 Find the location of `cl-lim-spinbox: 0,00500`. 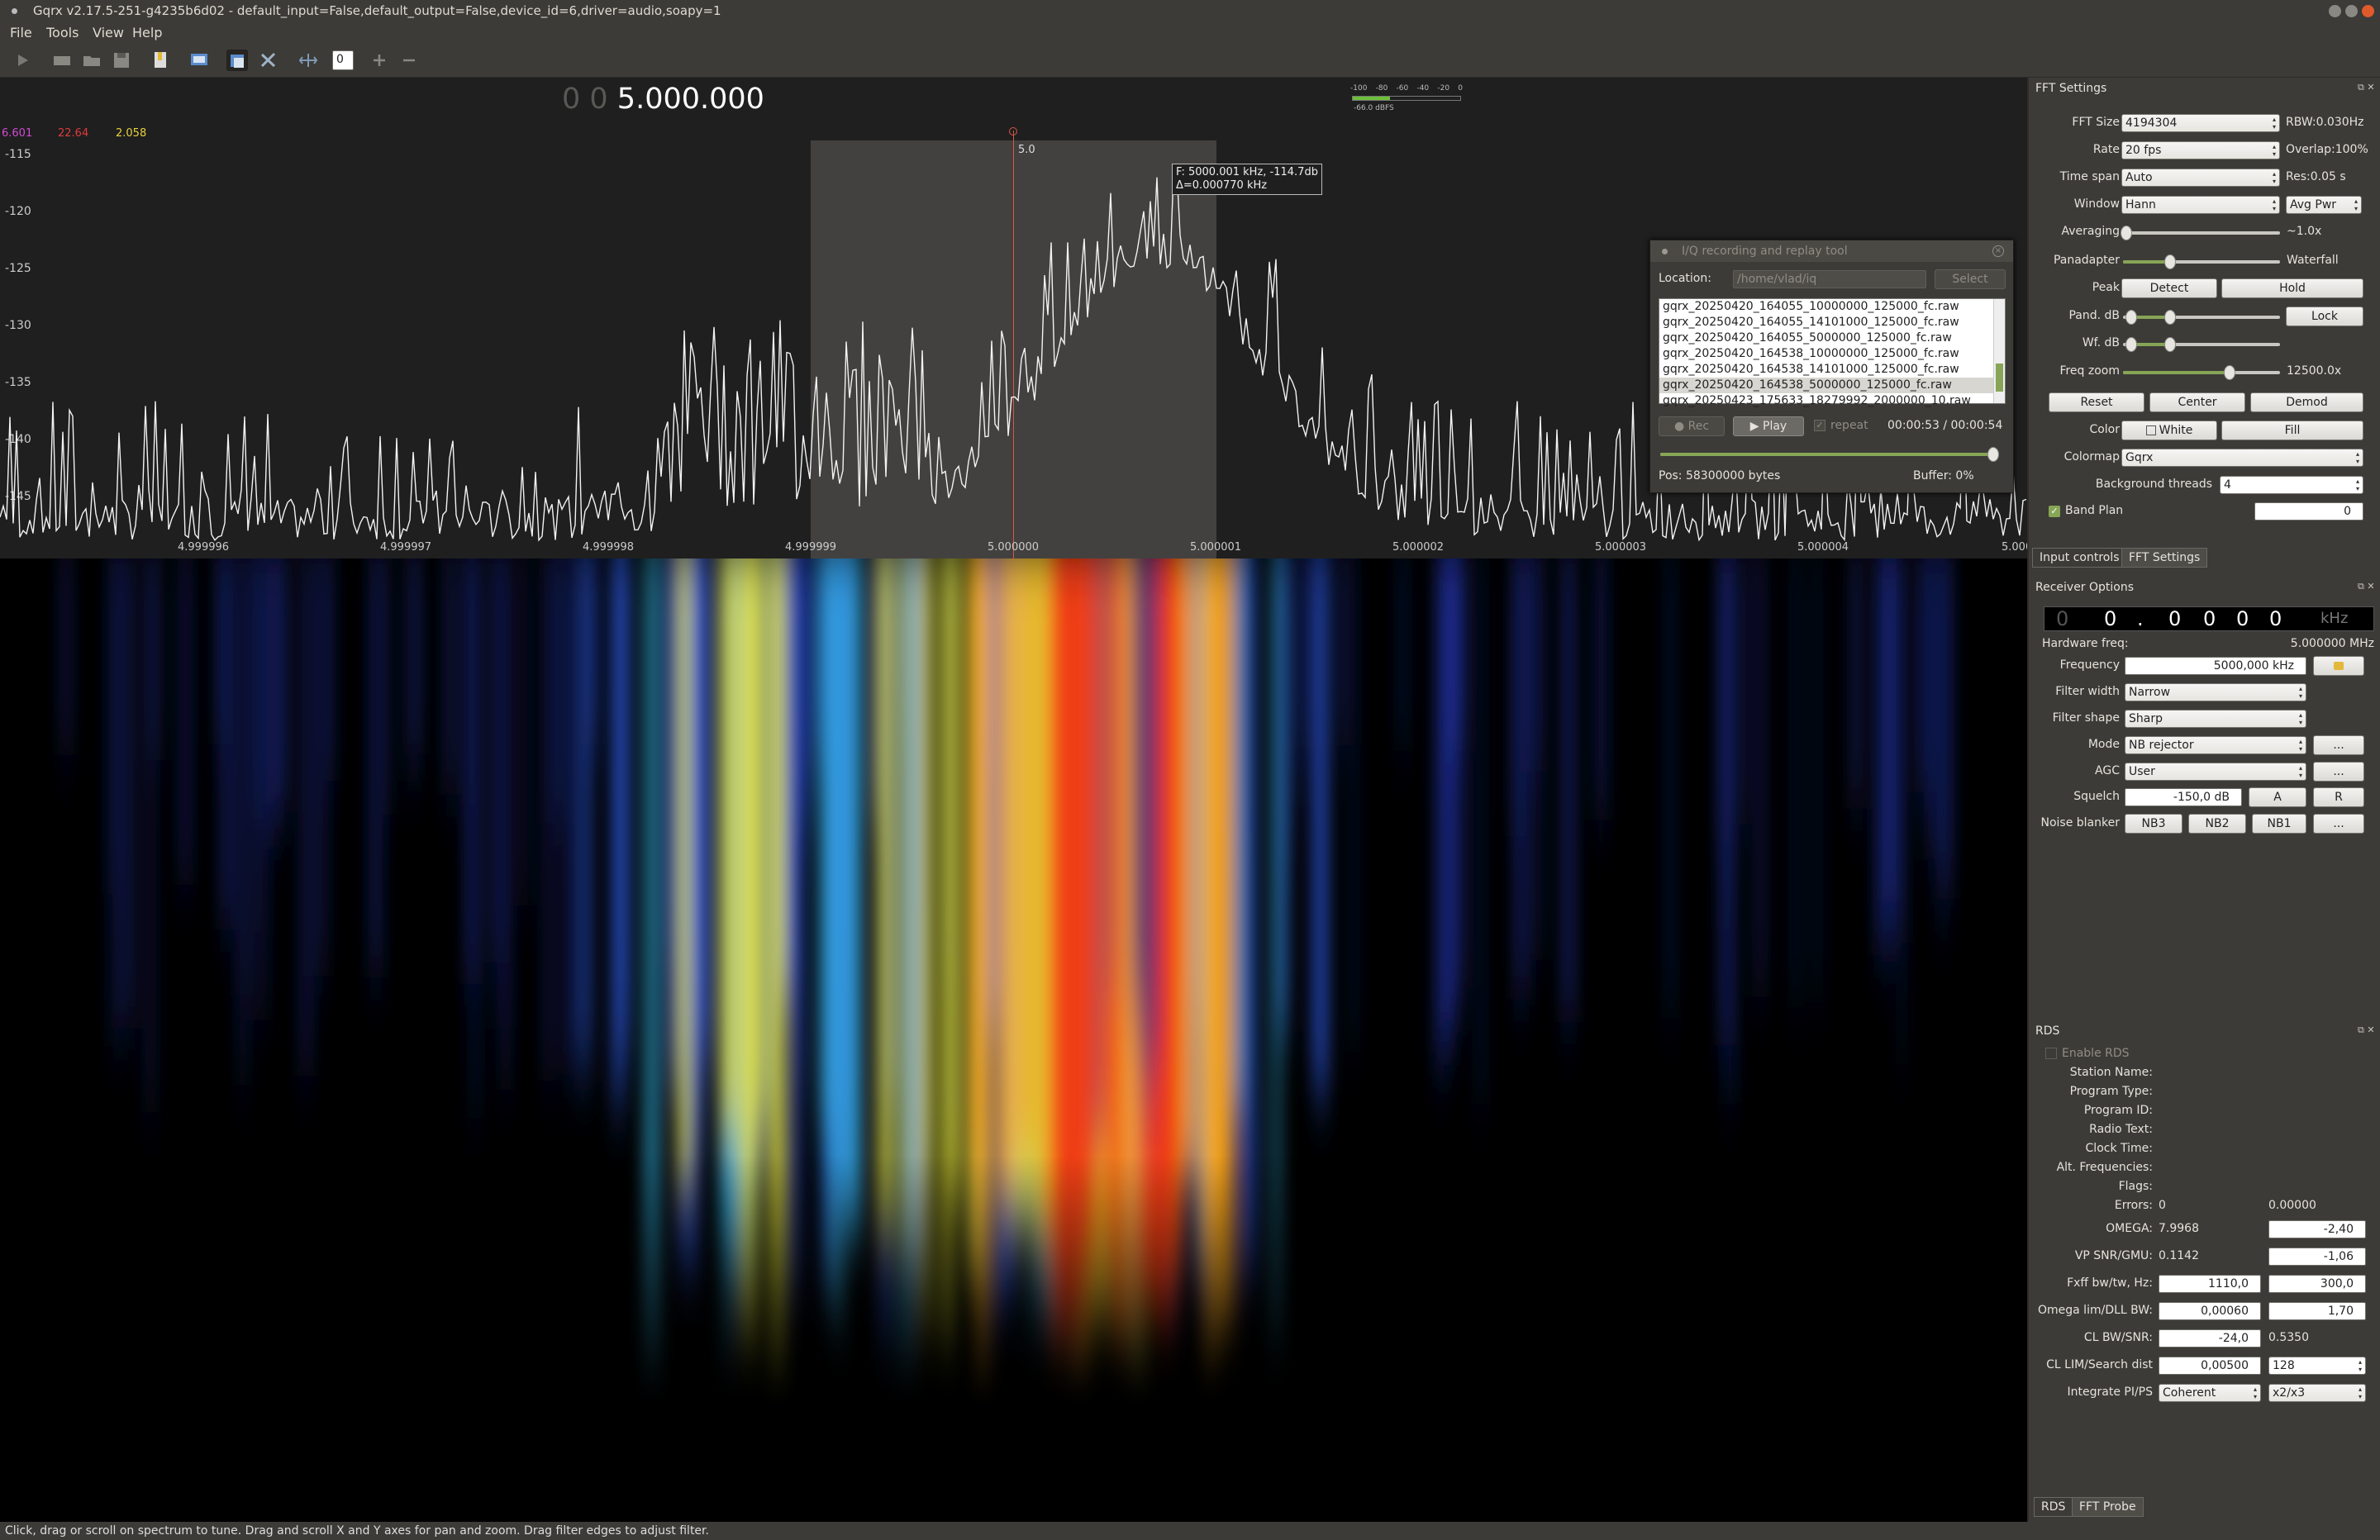

cl-lim-spinbox: 0,00500 is located at coordinates (2210, 1366).